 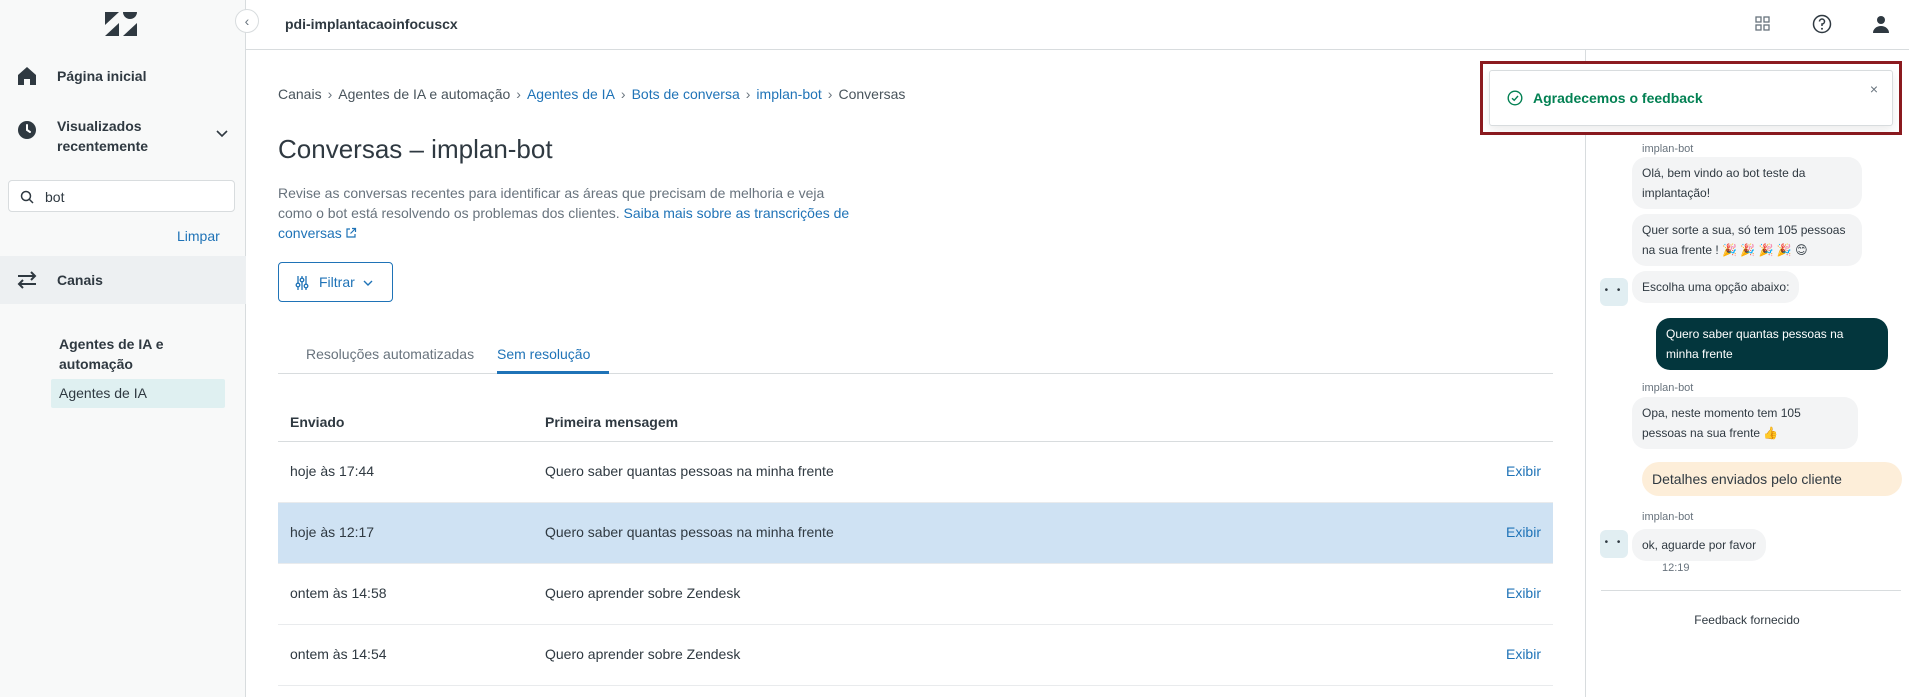 What do you see at coordinates (138, 393) in the screenshot?
I see `nav-subitem-ai-agents: Agentes de IA` at bounding box center [138, 393].